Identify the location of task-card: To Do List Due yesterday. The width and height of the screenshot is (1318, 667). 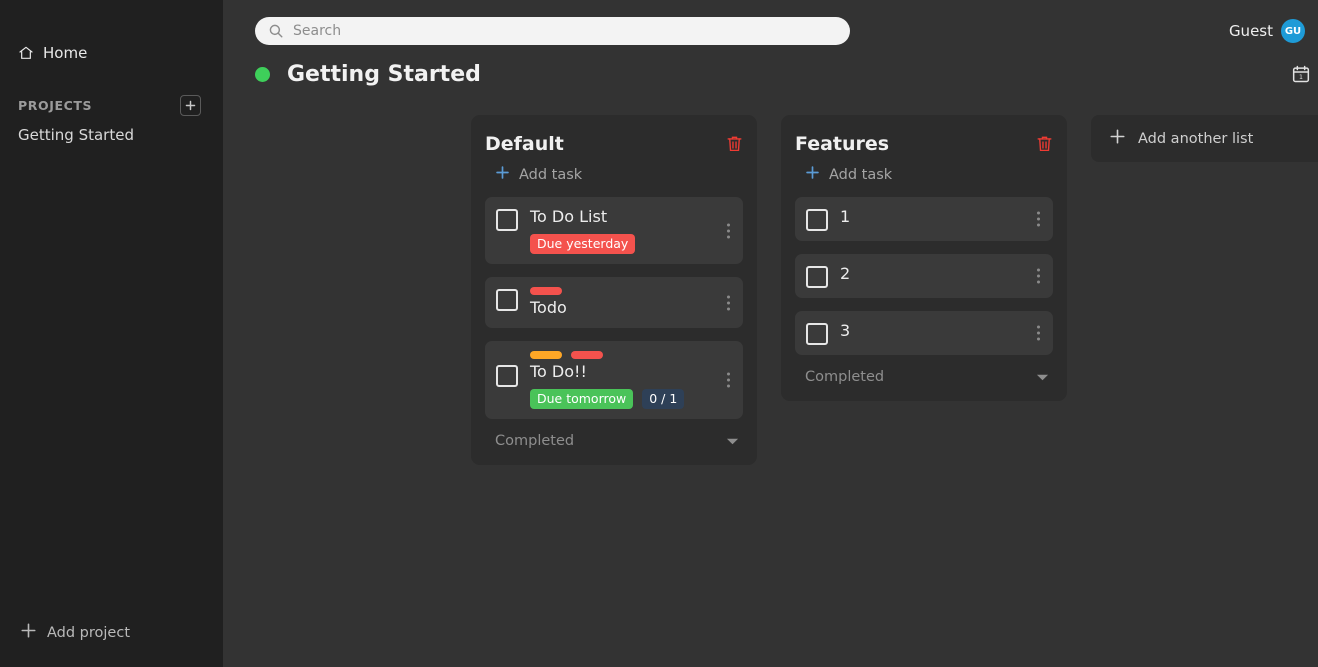
(614, 230).